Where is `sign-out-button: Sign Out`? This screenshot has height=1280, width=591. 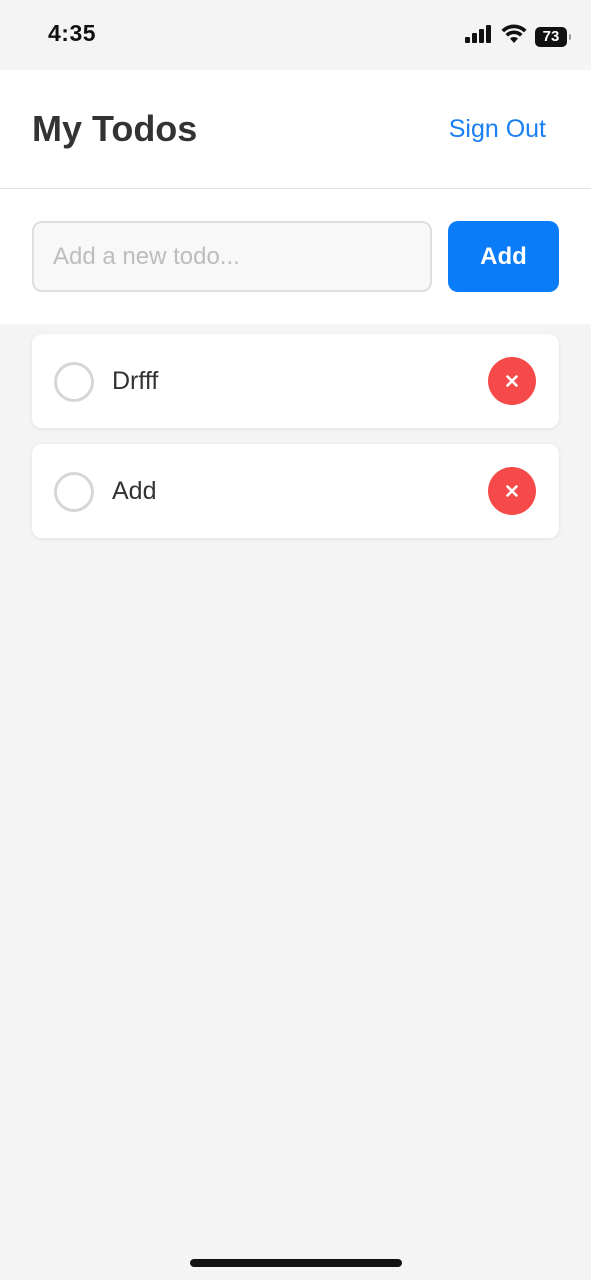 sign-out-button: Sign Out is located at coordinates (497, 129).